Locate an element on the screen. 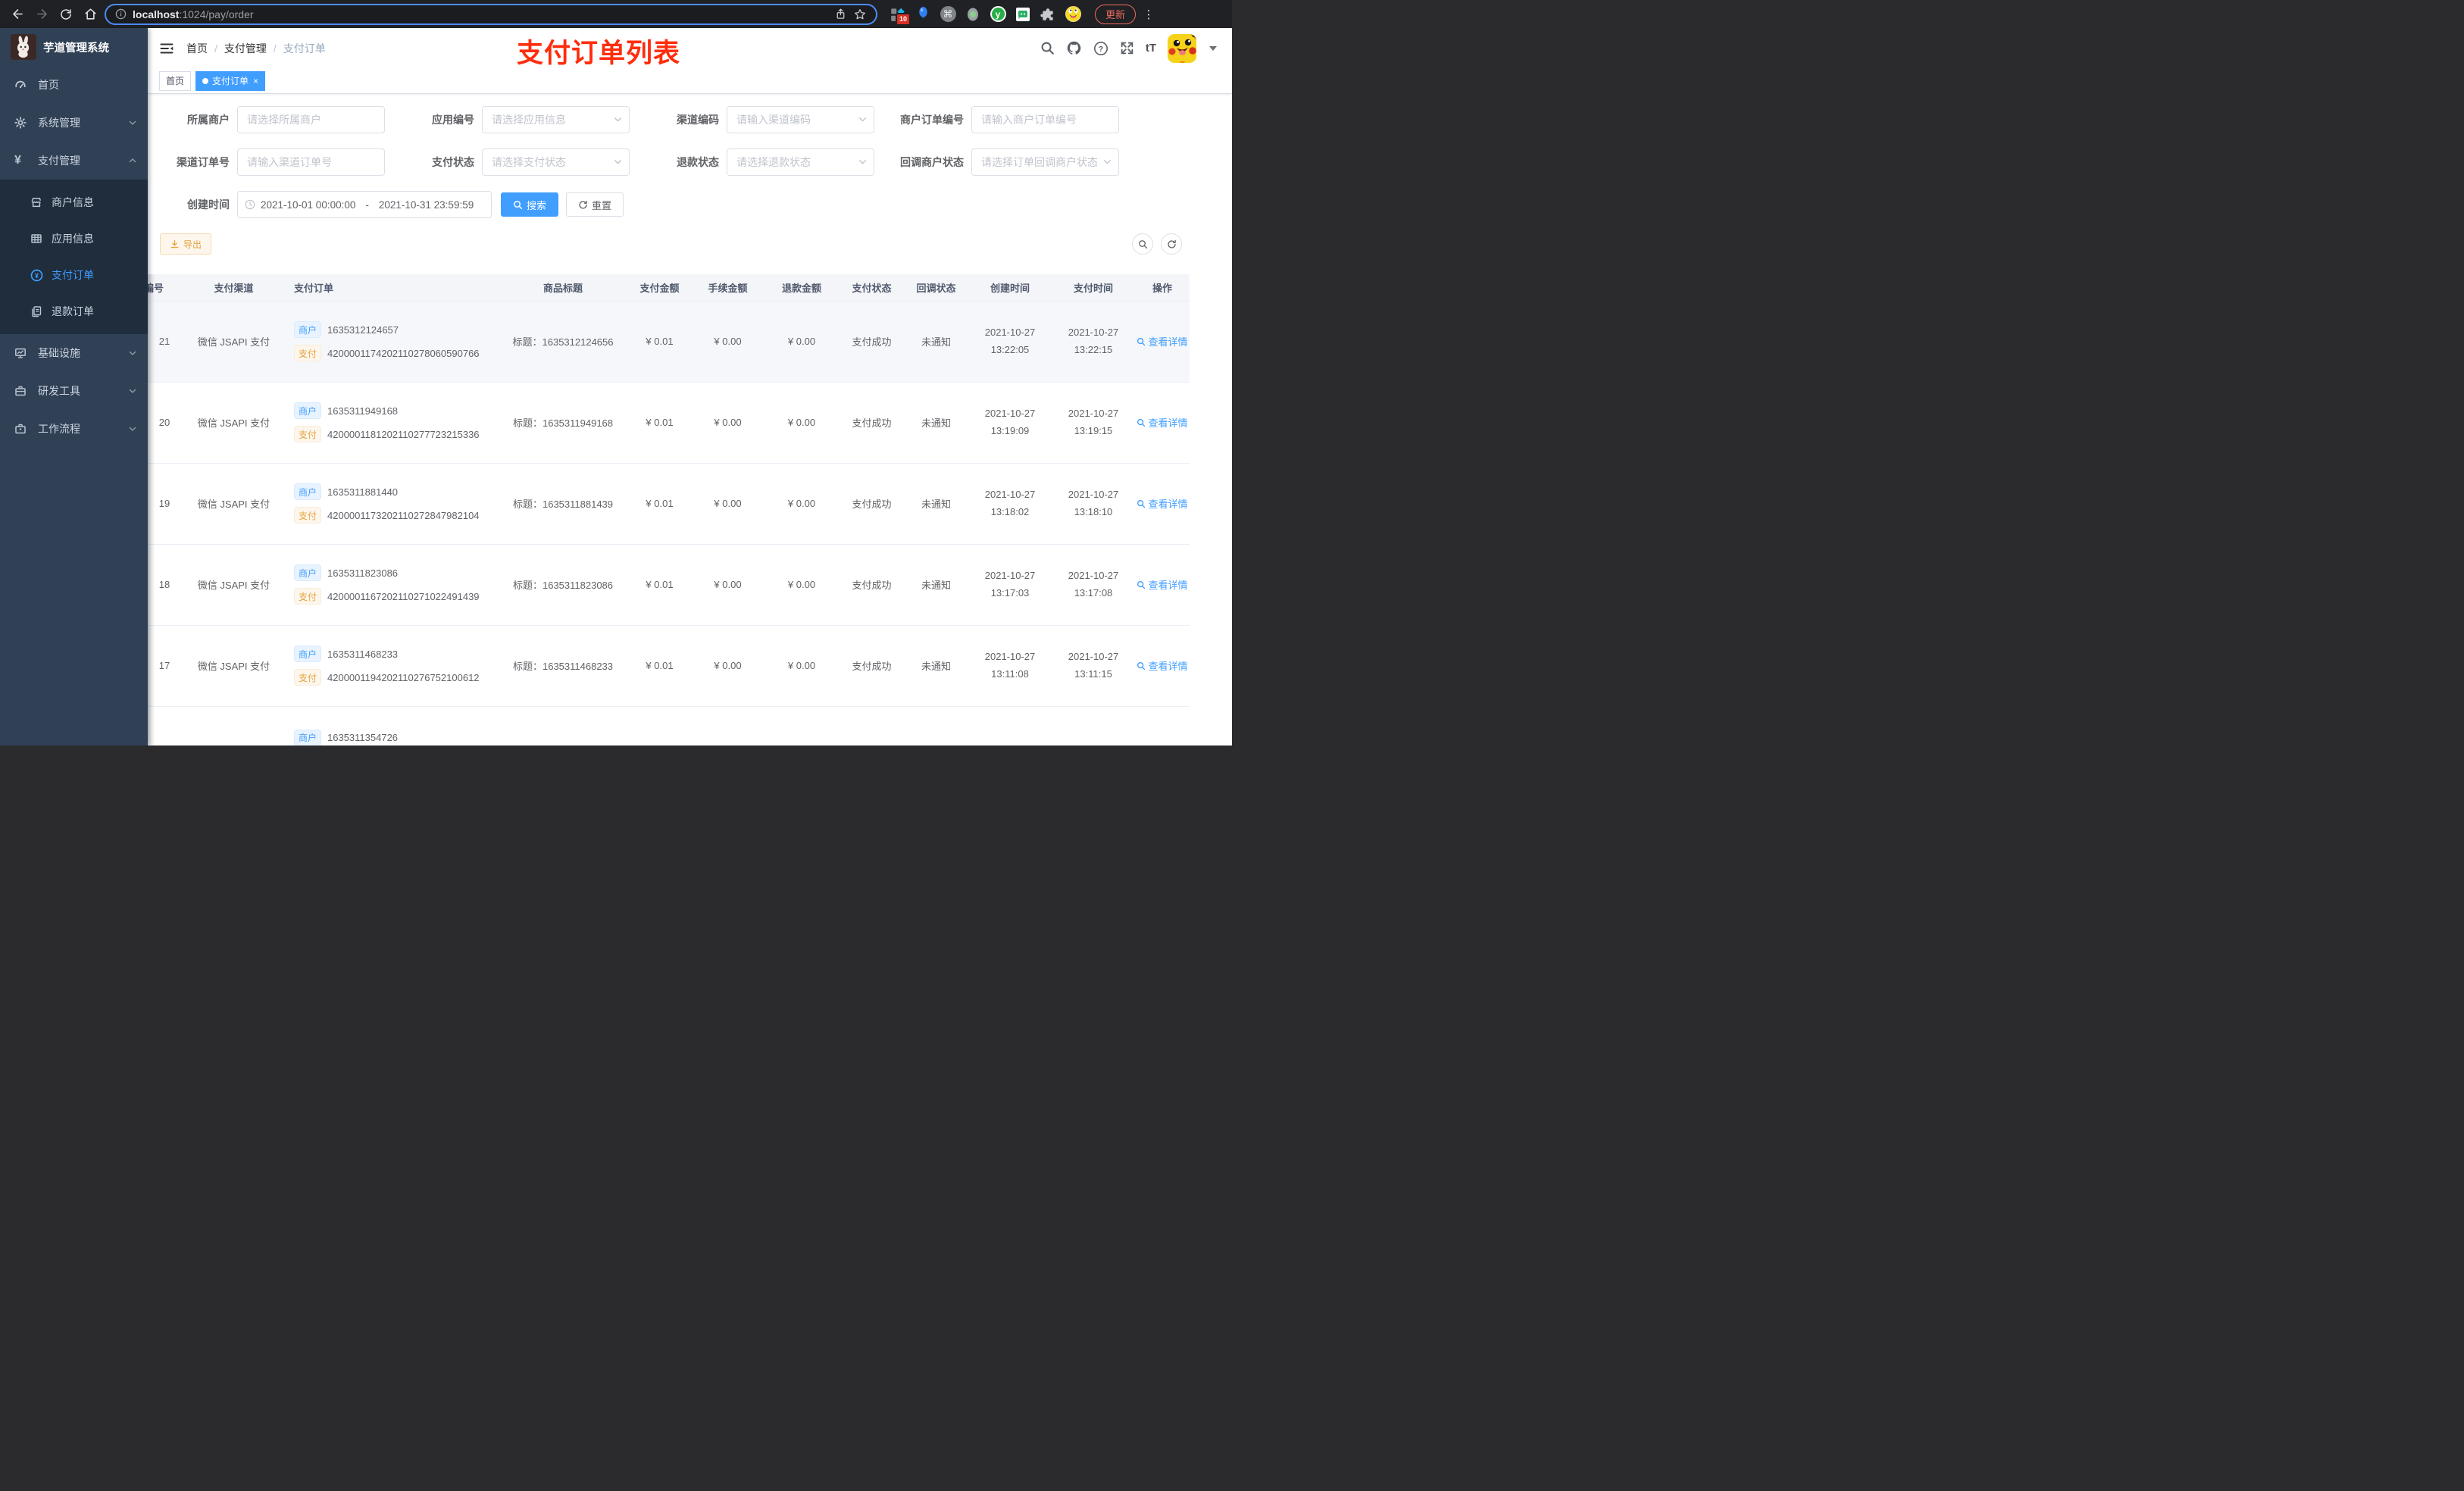 The height and width of the screenshot is (1491, 2464). browser-reload-button is located at coordinates (66, 14).